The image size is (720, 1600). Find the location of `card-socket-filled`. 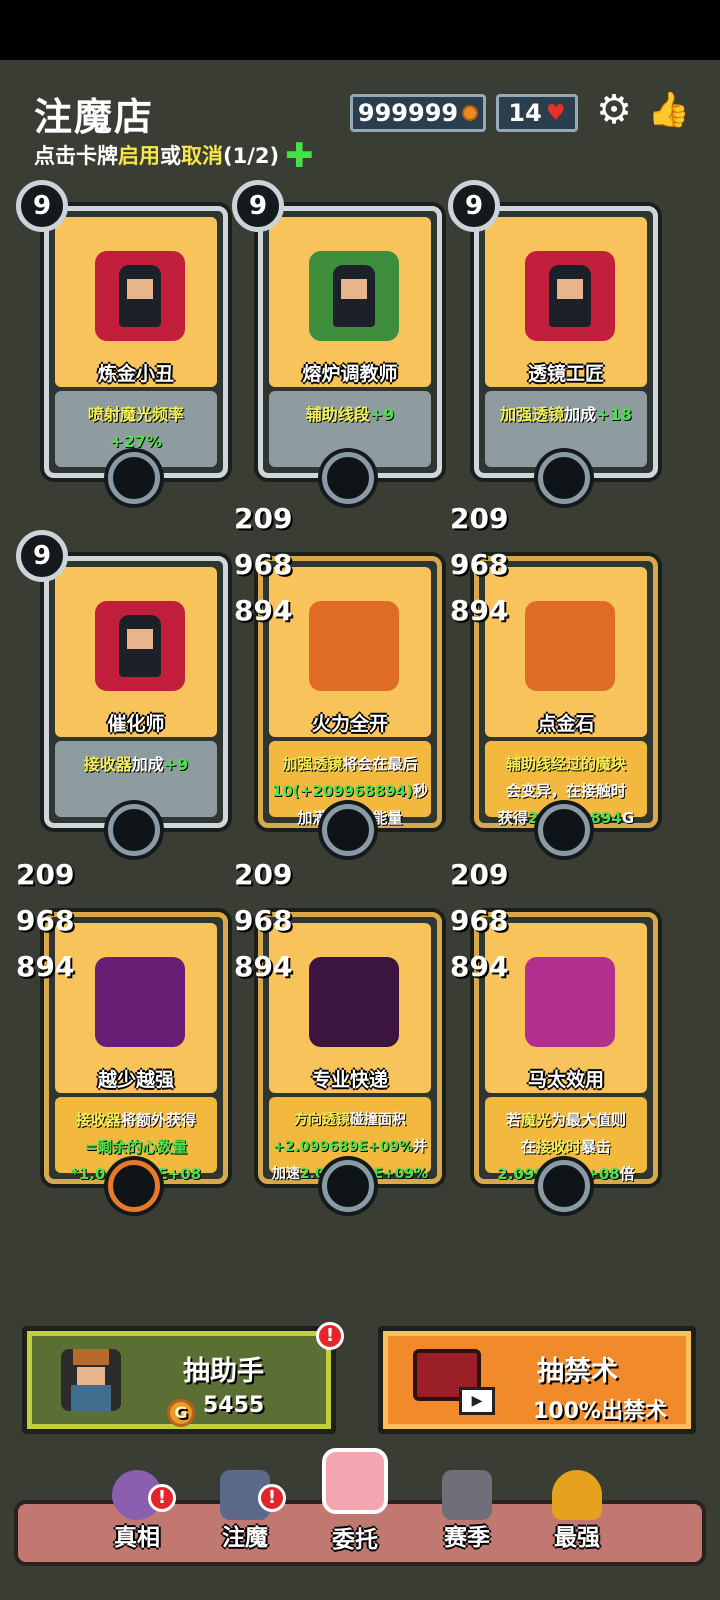

card-socket-filled is located at coordinates (134, 1186).